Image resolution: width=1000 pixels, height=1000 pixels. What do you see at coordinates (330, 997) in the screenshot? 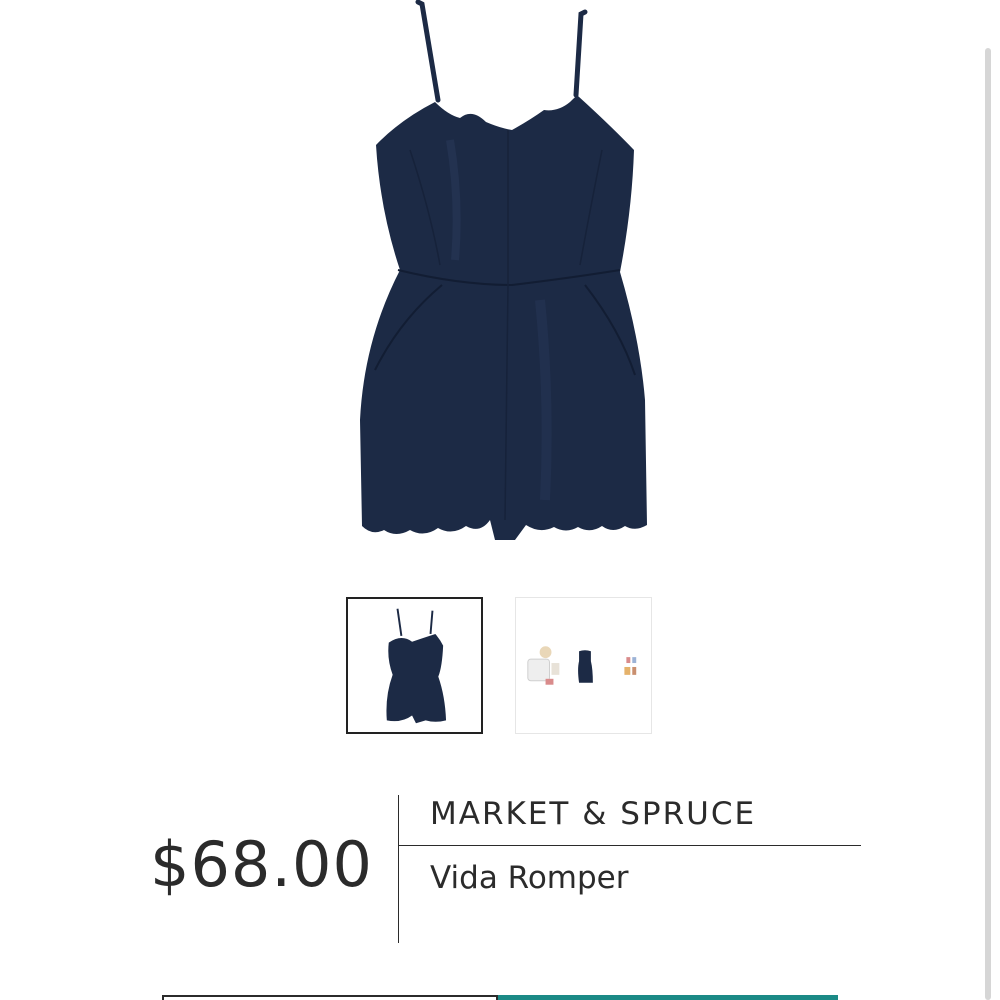
I see `secondary-action-button` at bounding box center [330, 997].